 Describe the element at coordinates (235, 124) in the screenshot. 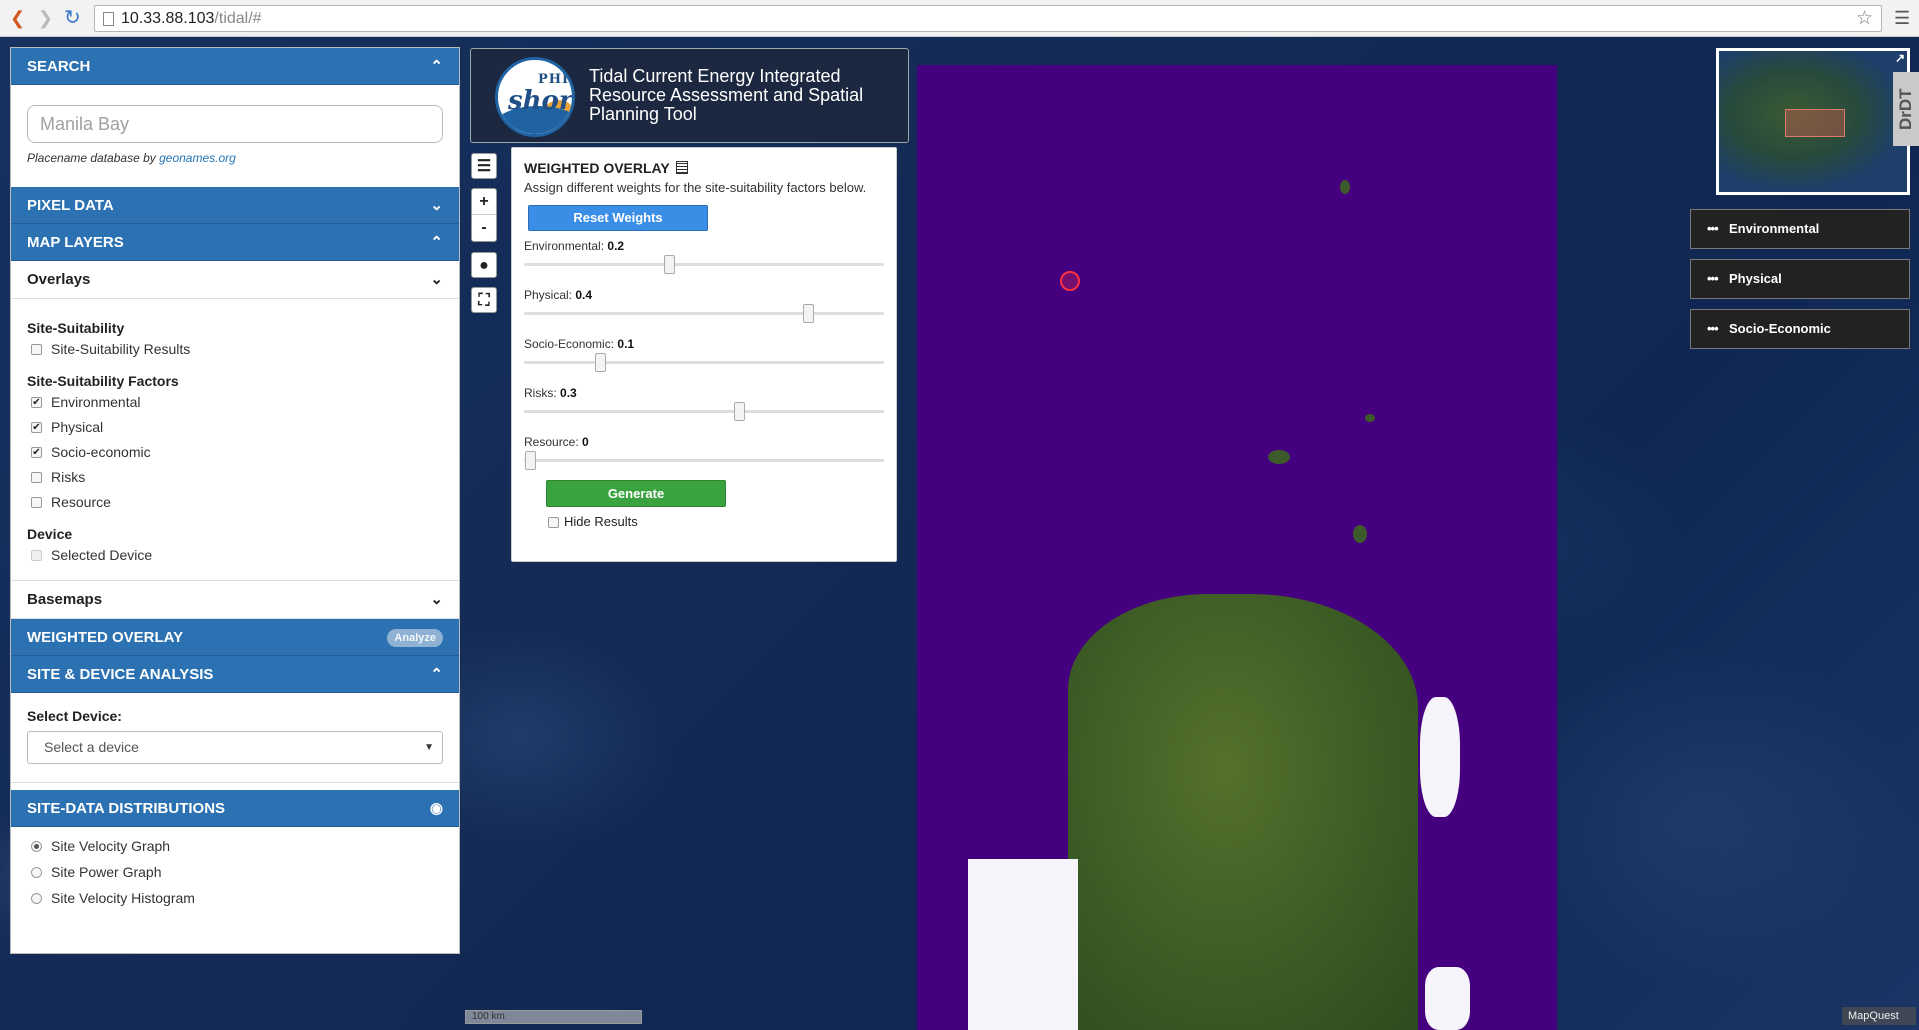

I see `search-input: Manila Bay` at that location.